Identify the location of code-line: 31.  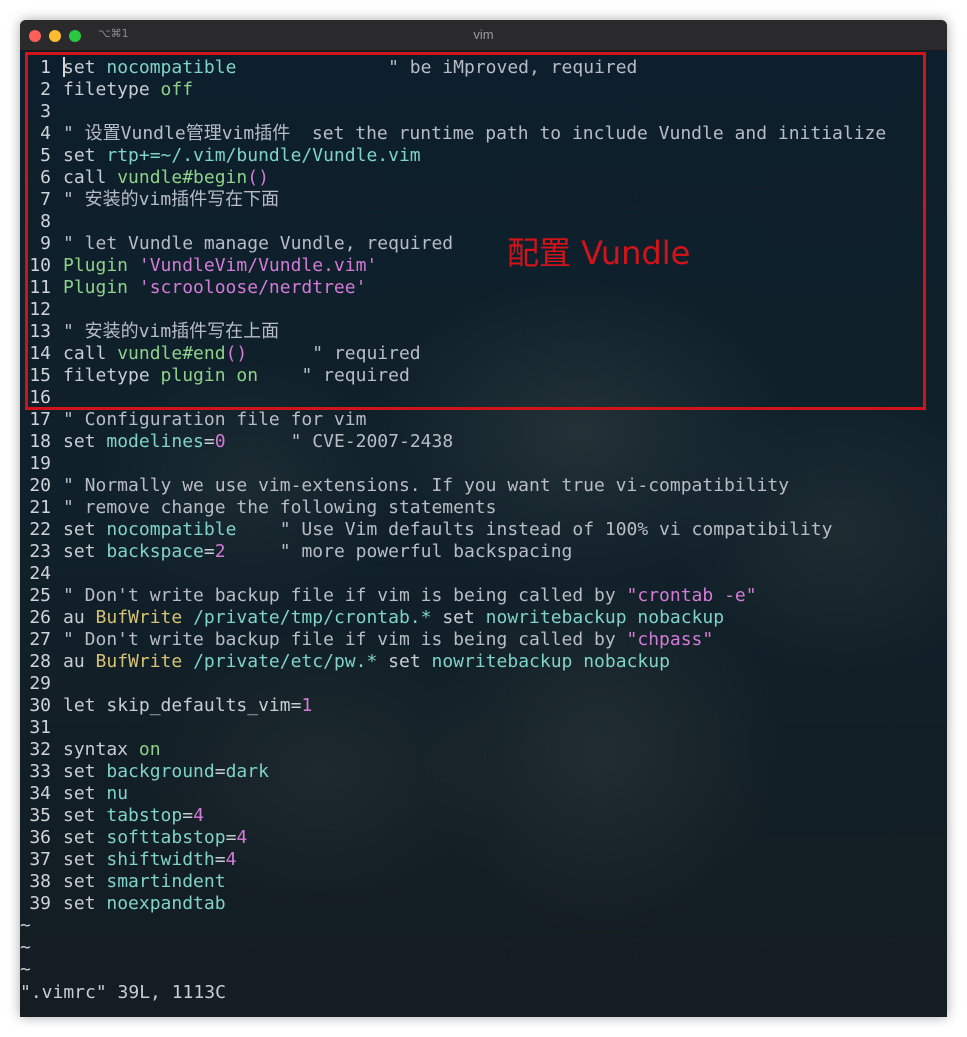
(483, 728).